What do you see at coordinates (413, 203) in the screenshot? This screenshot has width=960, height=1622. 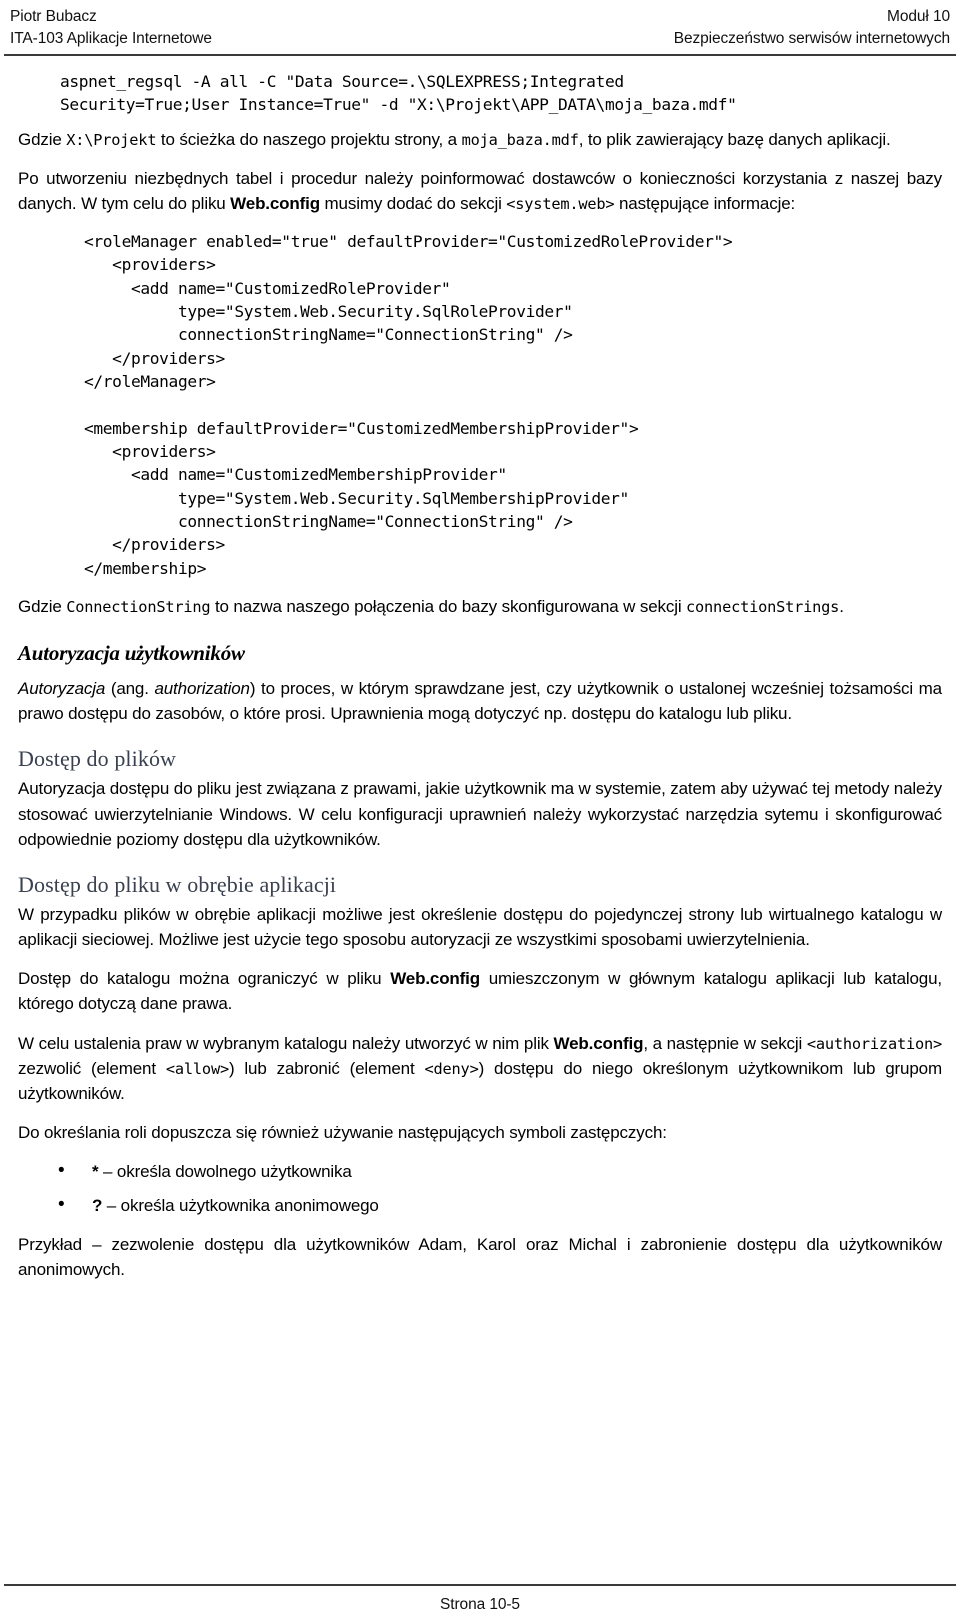 I see `text-fragment: musimy dodać do sekcji` at bounding box center [413, 203].